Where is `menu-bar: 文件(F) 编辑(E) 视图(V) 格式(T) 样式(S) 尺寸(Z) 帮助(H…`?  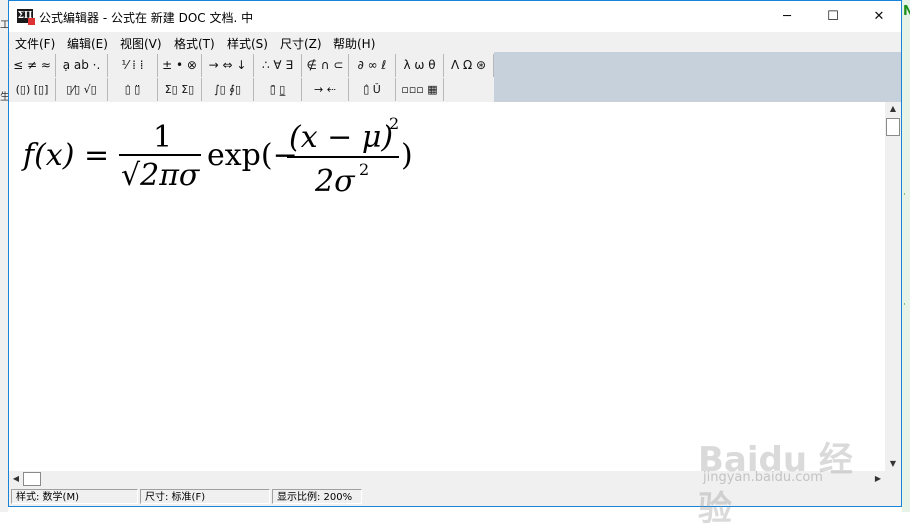 menu-bar: 文件(F) 编辑(E) 视图(V) 格式(T) 样式(S) 尺寸(Z) 帮助(H… is located at coordinates (455, 42).